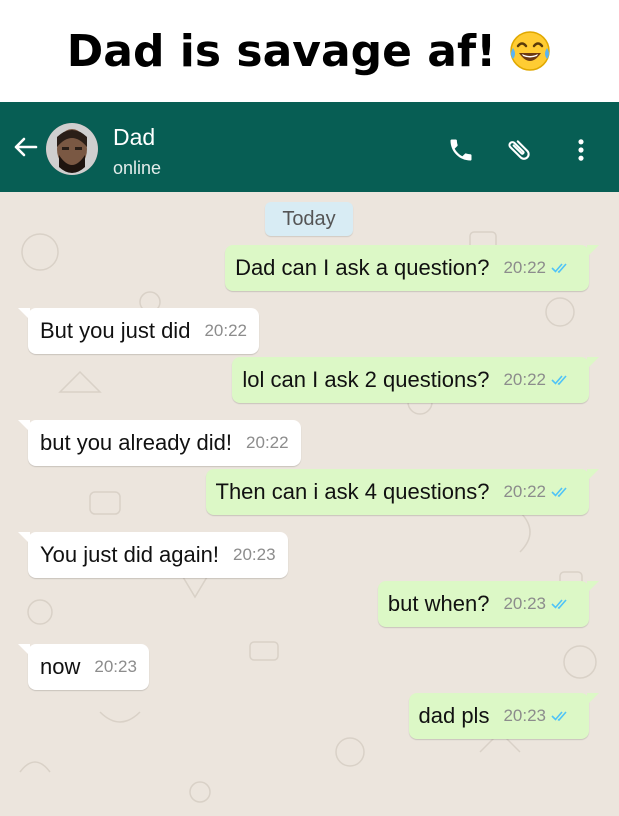  I want to click on message-text: lol can I ask 2 questions?, so click(366, 379).